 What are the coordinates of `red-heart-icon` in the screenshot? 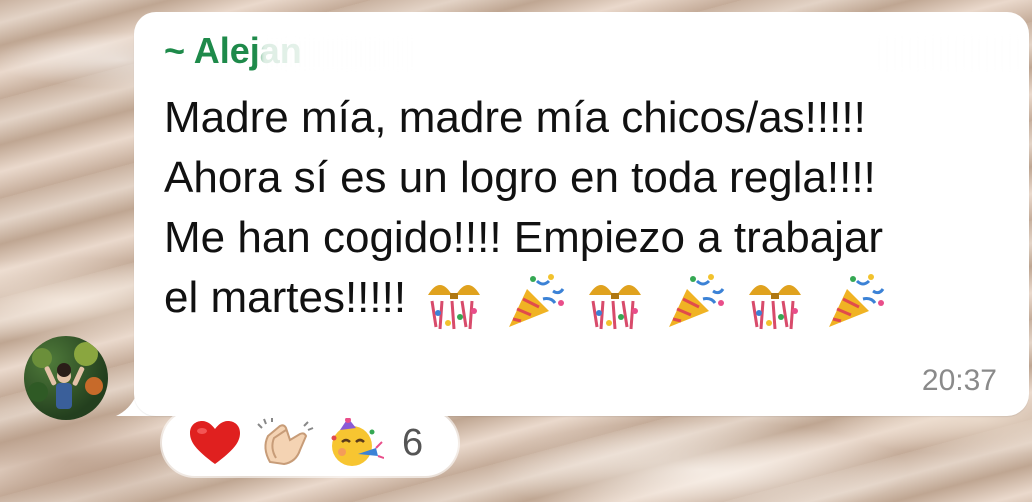 It's located at (215, 442).